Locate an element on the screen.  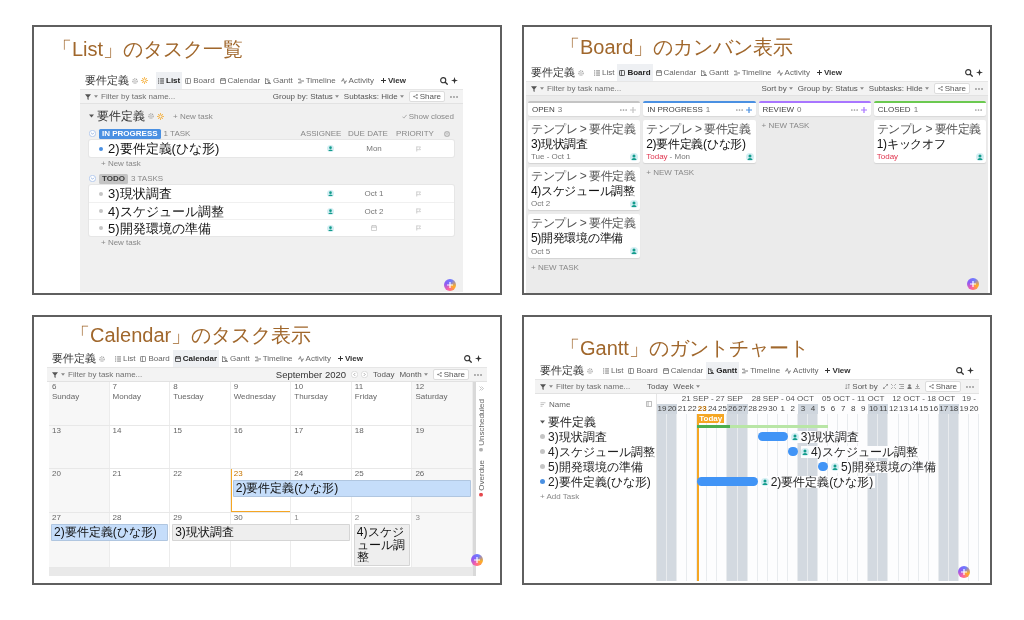
caret-icon is located at coordinates (542, 421).